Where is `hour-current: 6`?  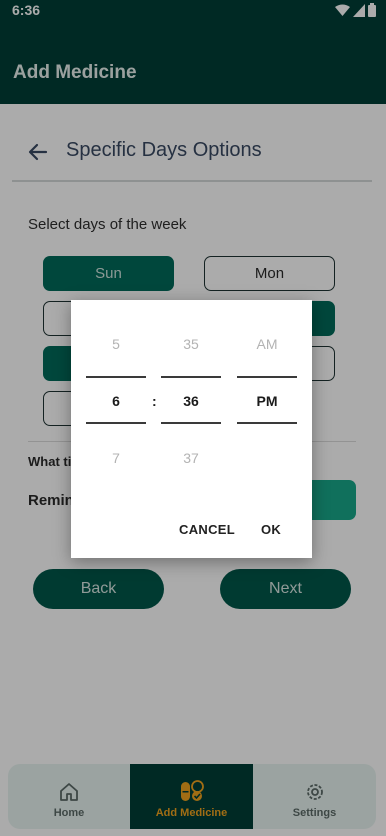
hour-current: 6 is located at coordinates (116, 401).